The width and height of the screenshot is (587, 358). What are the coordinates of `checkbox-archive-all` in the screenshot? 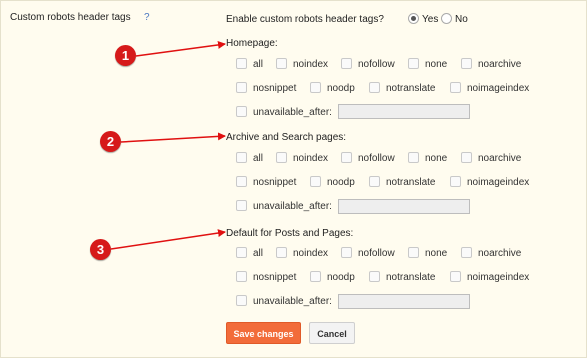 It's located at (241, 157).